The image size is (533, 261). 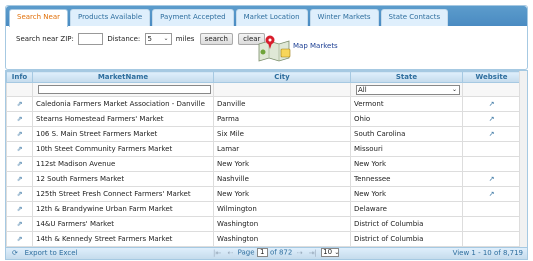 What do you see at coordinates (414, 17) in the screenshot?
I see `tab-state-contacts: State Contacts` at bounding box center [414, 17].